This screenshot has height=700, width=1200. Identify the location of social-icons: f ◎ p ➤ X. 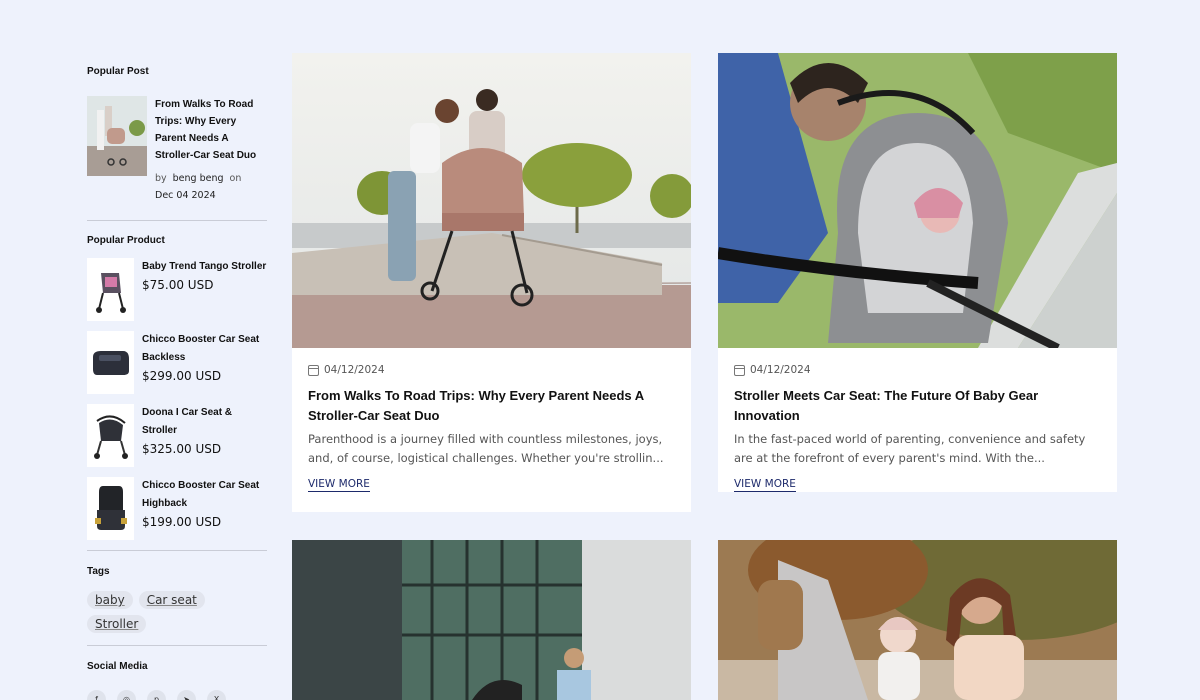
(177, 695).